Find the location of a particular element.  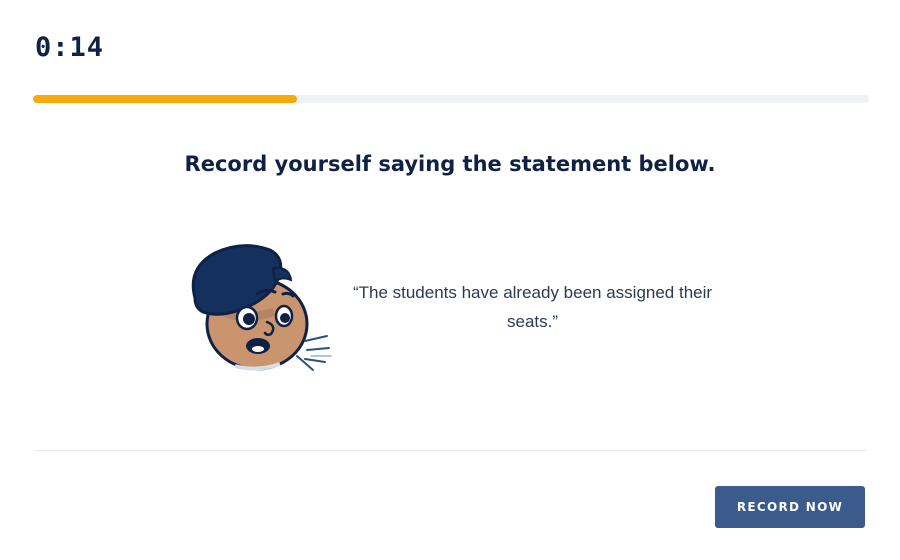

speaking-person-icon is located at coordinates (260, 307).